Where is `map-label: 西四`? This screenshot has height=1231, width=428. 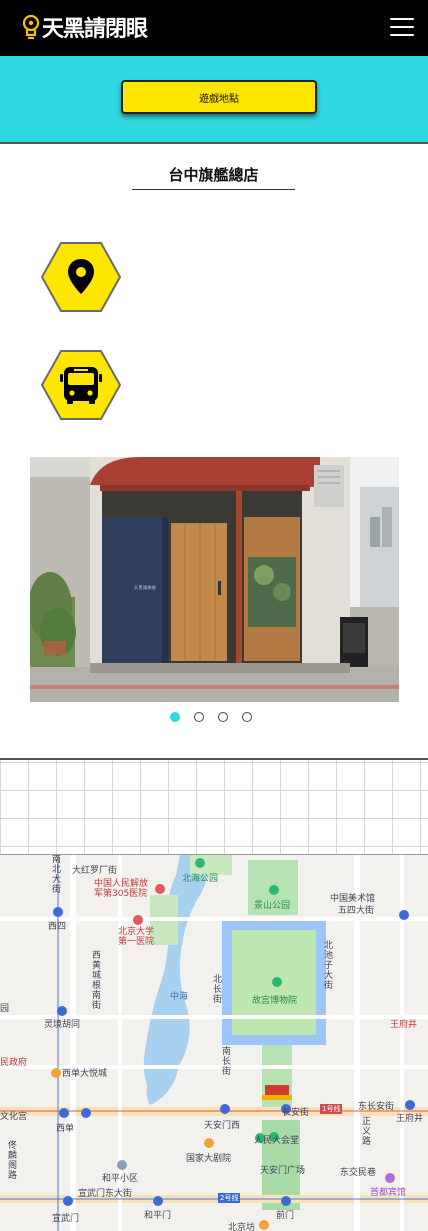 map-label: 西四 is located at coordinates (57, 927).